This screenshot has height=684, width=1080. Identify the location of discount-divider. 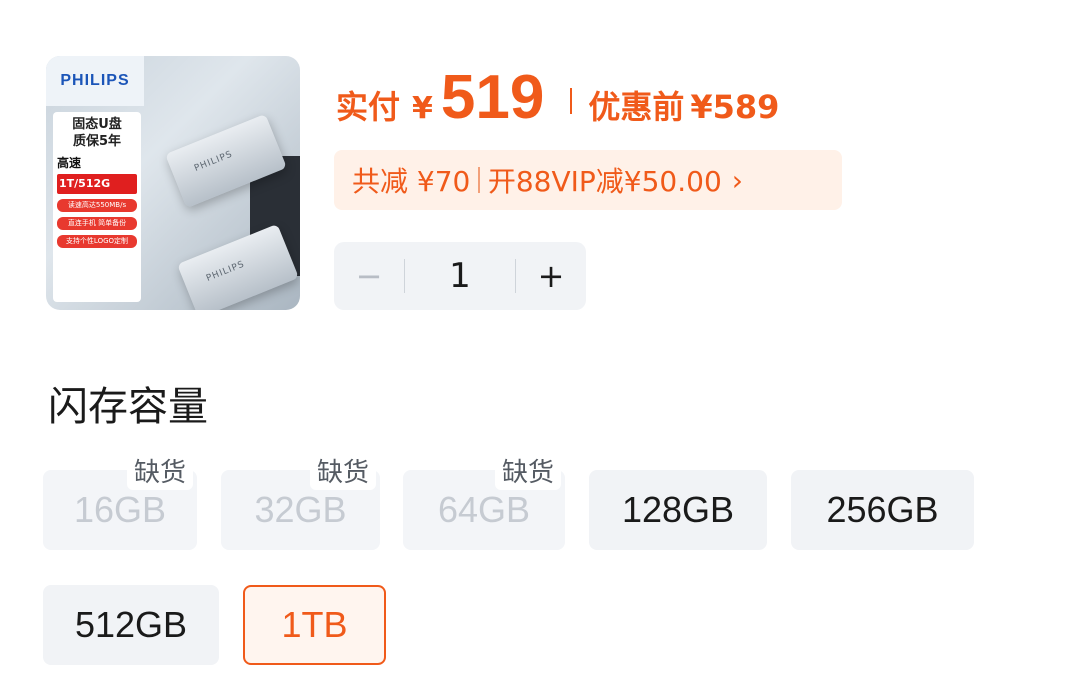
(479, 180).